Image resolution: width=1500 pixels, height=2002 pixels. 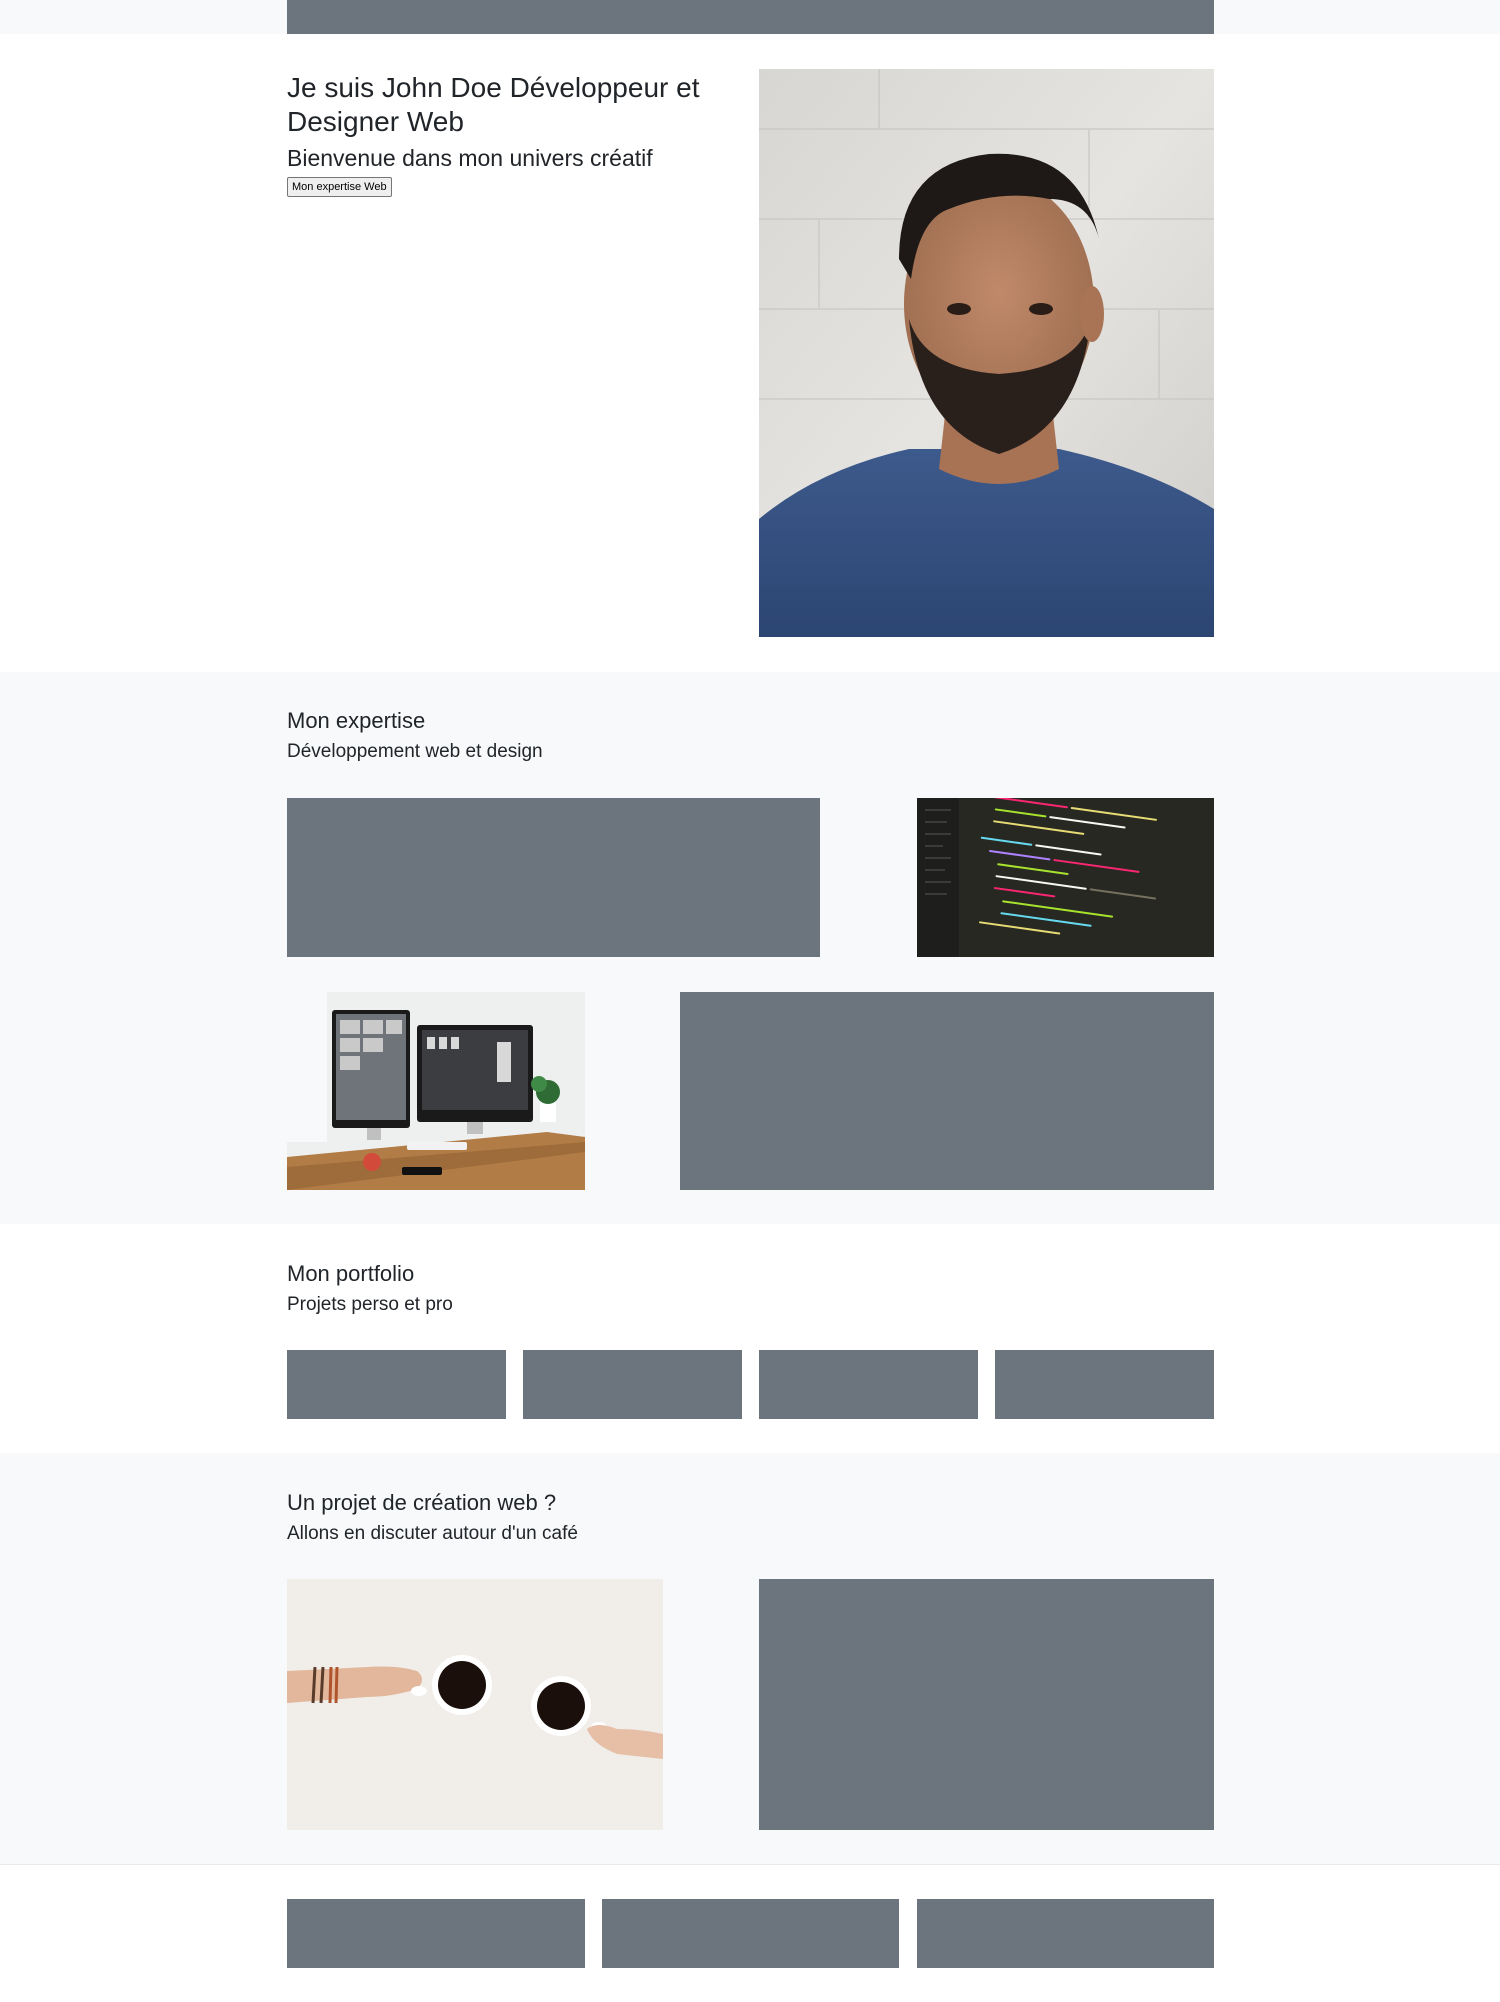 What do you see at coordinates (1065, 877) in the screenshot?
I see `code-editor-image` at bounding box center [1065, 877].